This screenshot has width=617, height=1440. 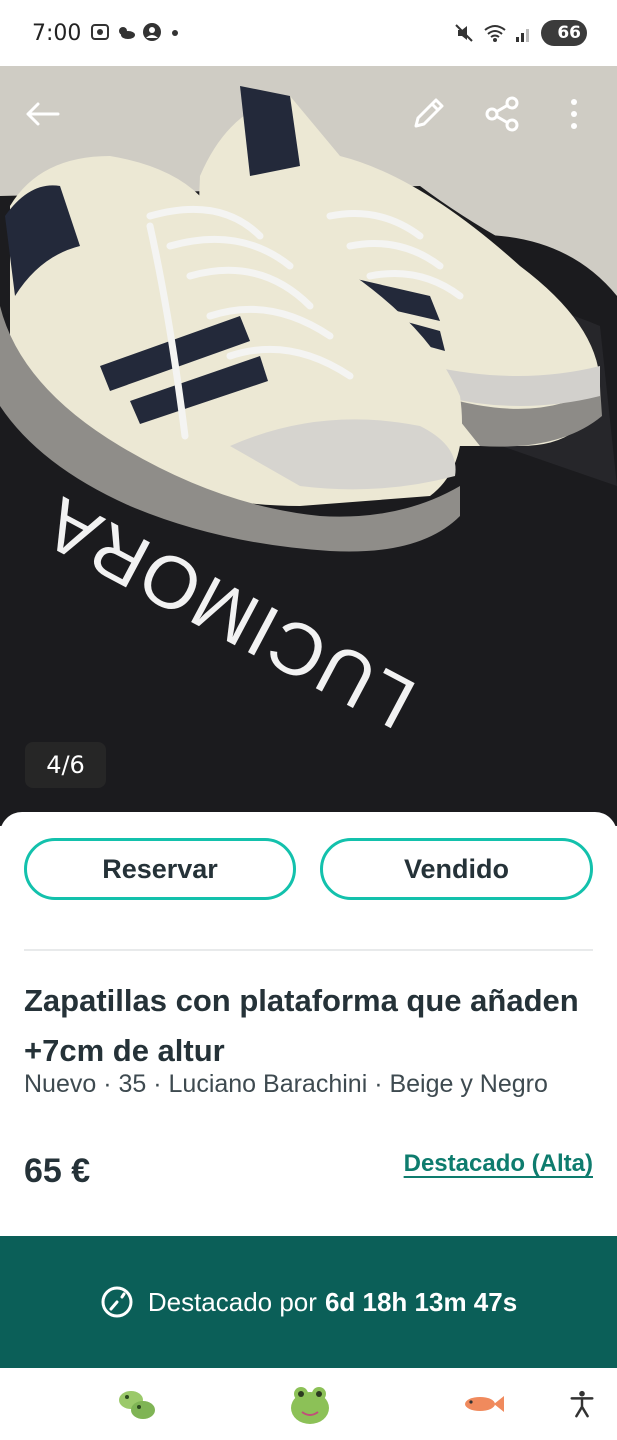 I want to click on more-vertical-icon, so click(x=574, y=114).